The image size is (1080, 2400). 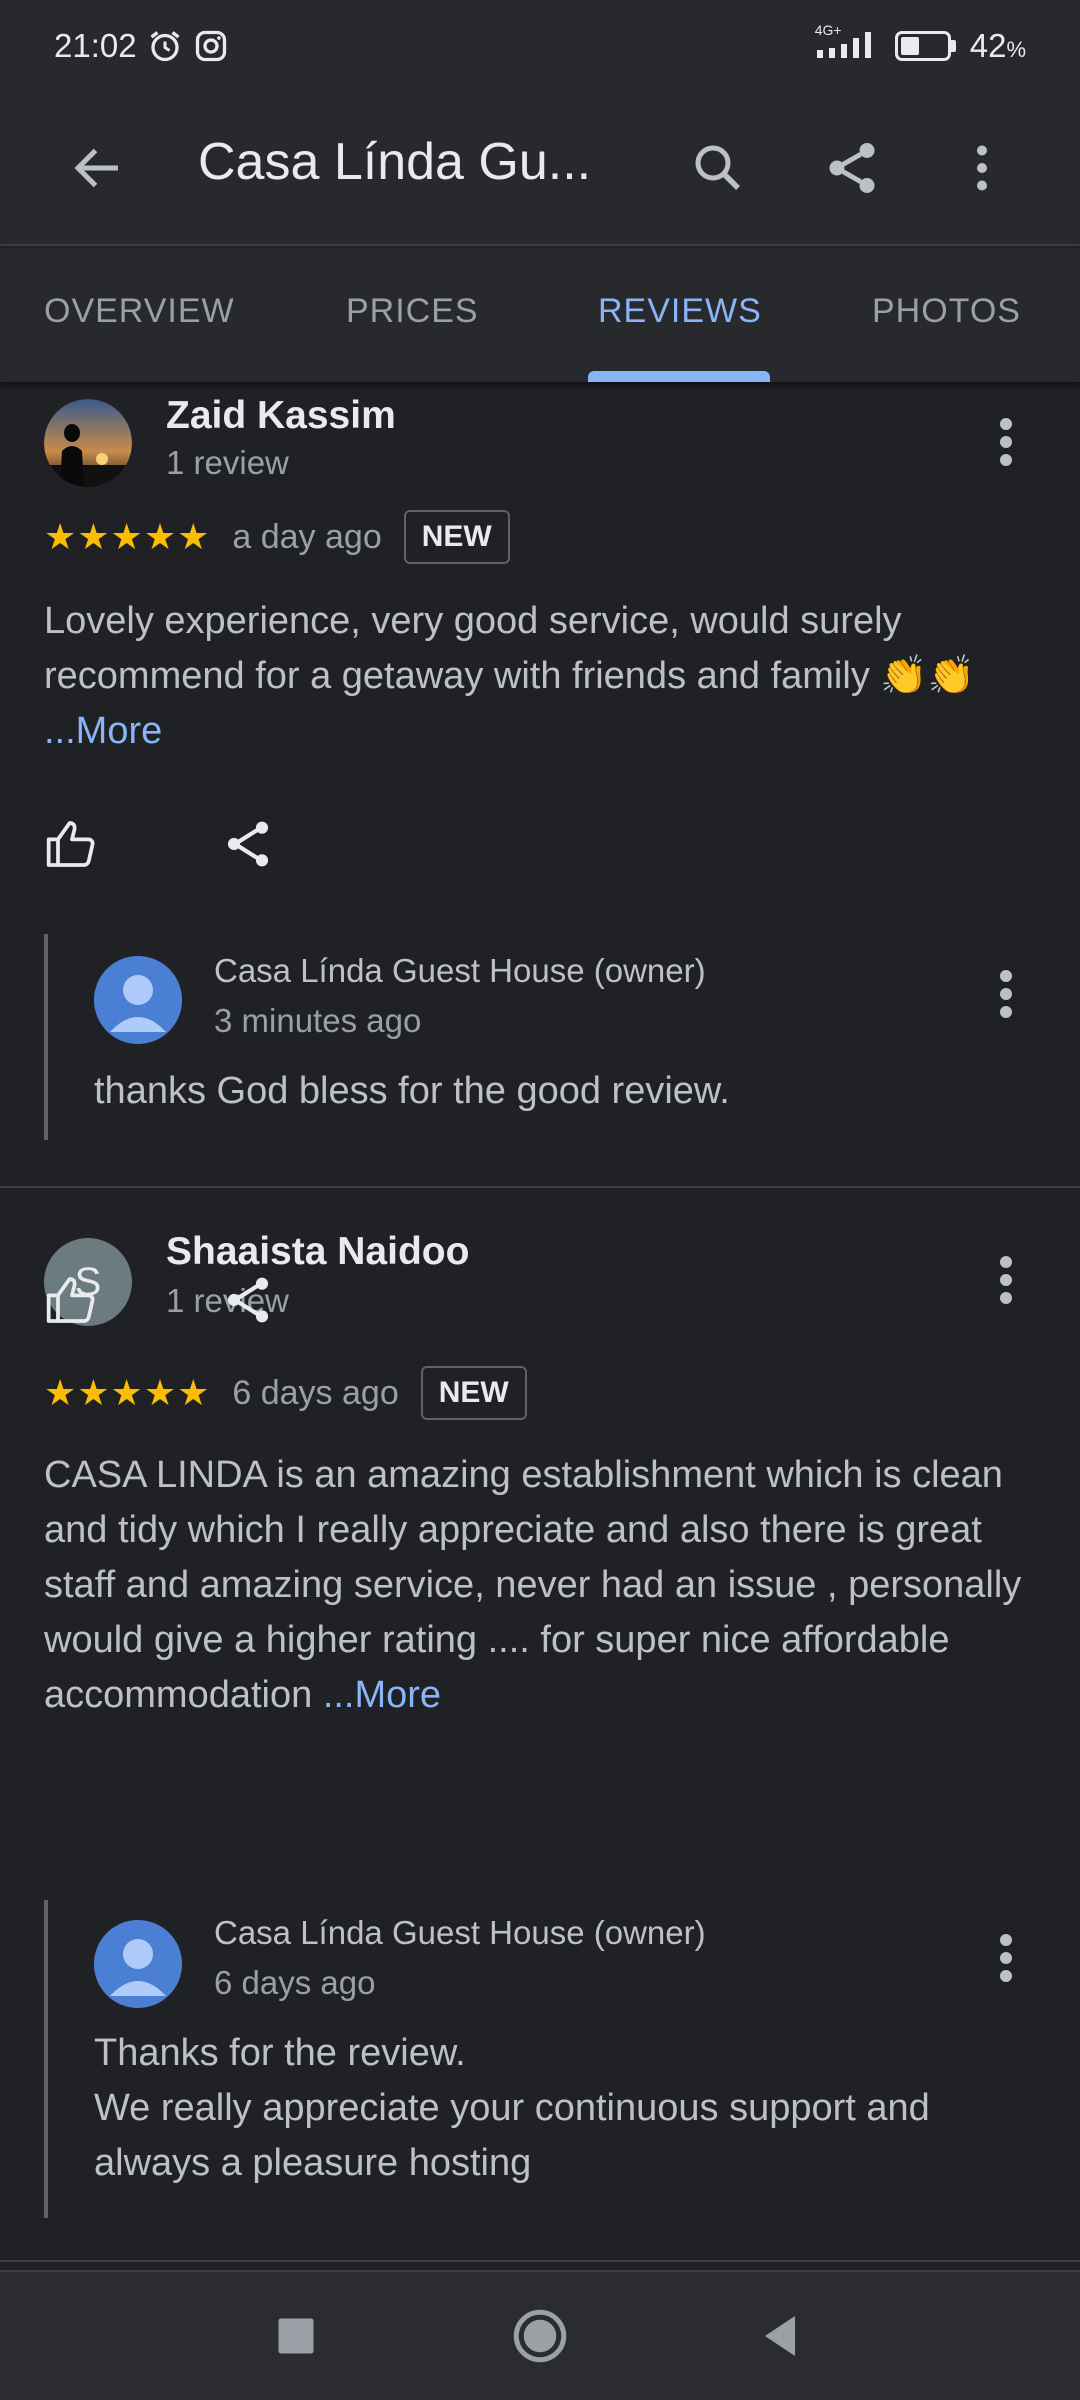 I want to click on back-arrow-icon, so click(x=98, y=168).